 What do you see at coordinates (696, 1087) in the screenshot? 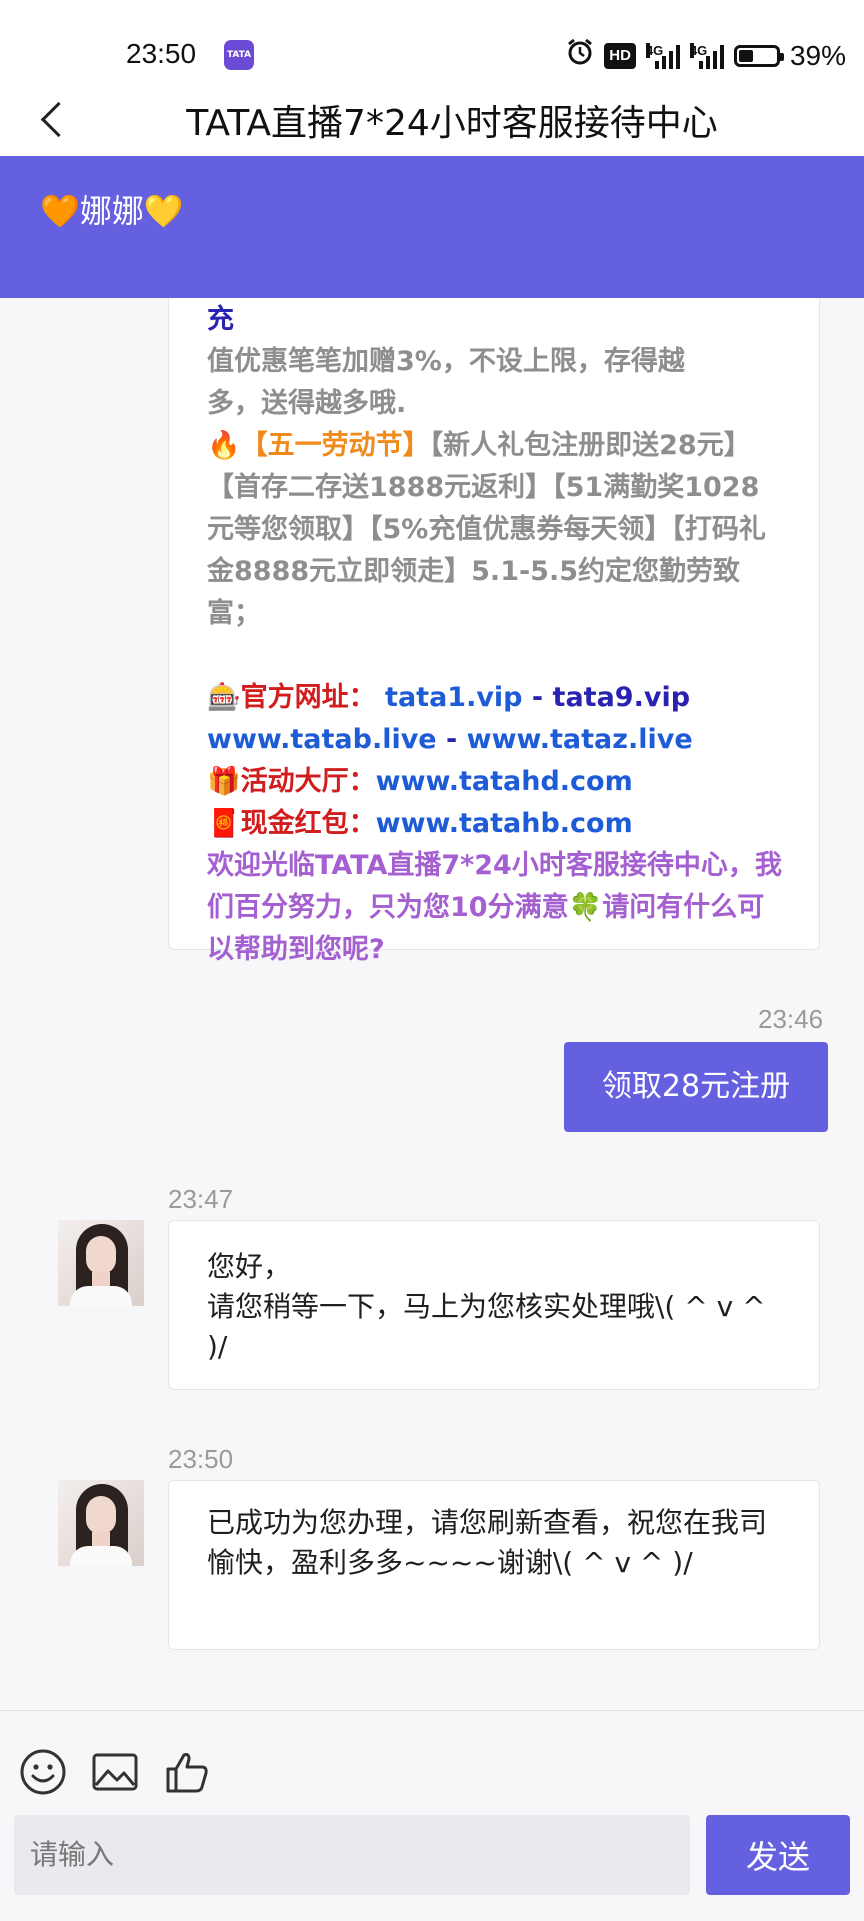
I see `outgoing-message: 领取28元注册` at bounding box center [696, 1087].